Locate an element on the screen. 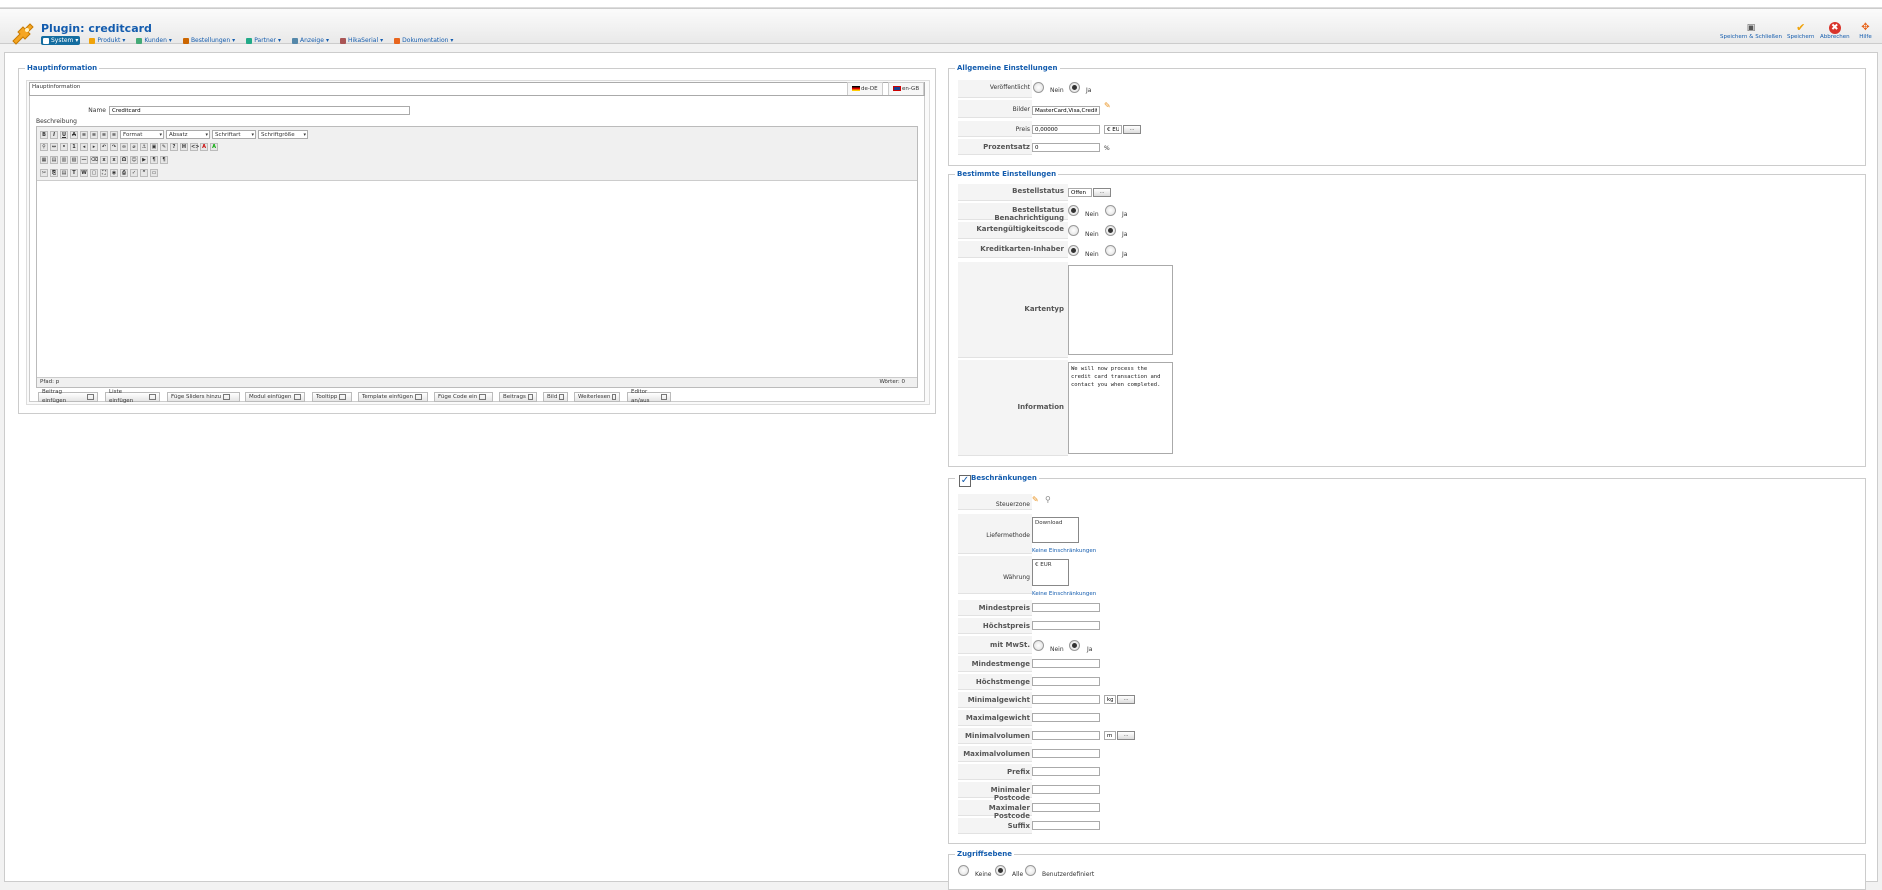  image-icon: ▣ is located at coordinates (154, 147).